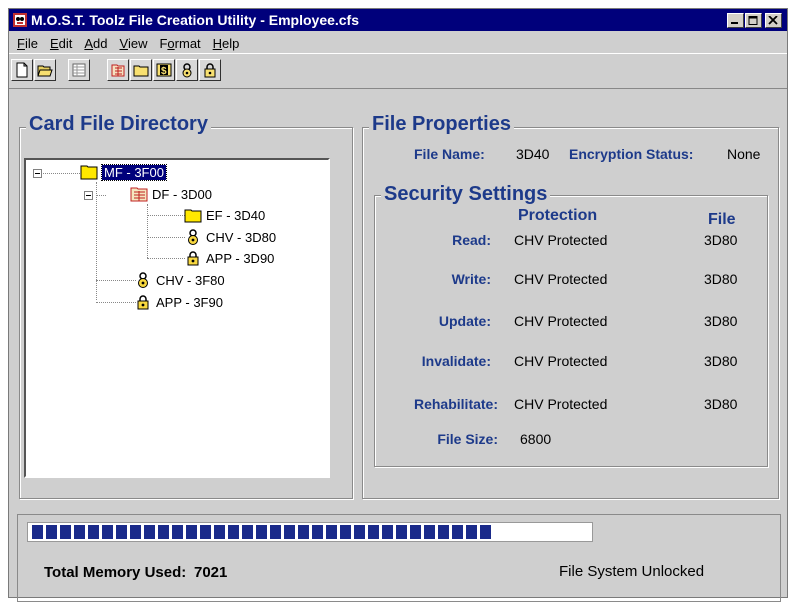 This screenshot has width=796, height=602. What do you see at coordinates (27, 43) in the screenshot?
I see `menu-file: File` at bounding box center [27, 43].